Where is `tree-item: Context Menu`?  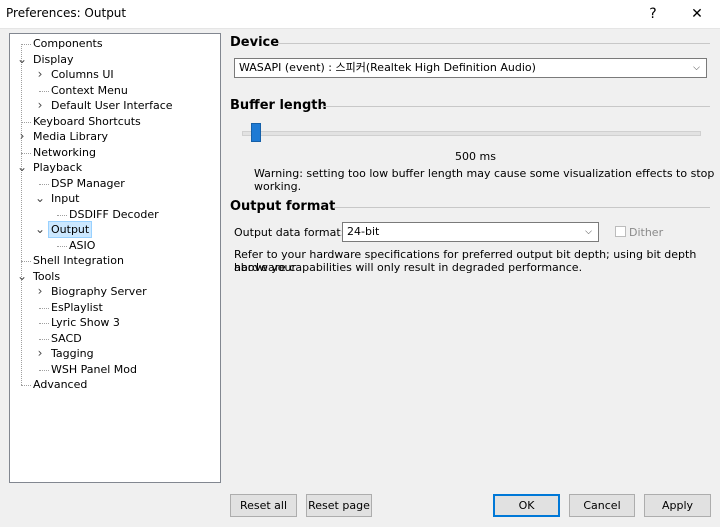
tree-item: Context Menu is located at coordinates (114, 90).